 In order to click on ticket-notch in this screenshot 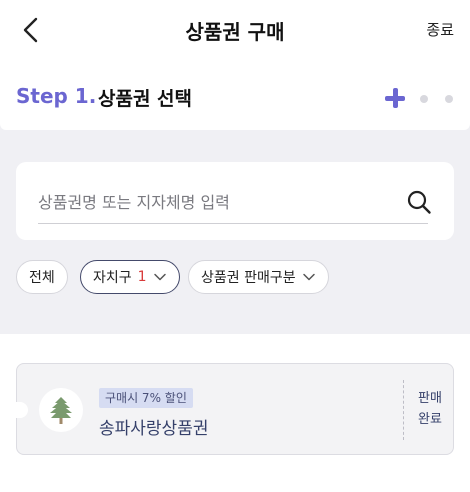, I will do `click(22, 410)`.